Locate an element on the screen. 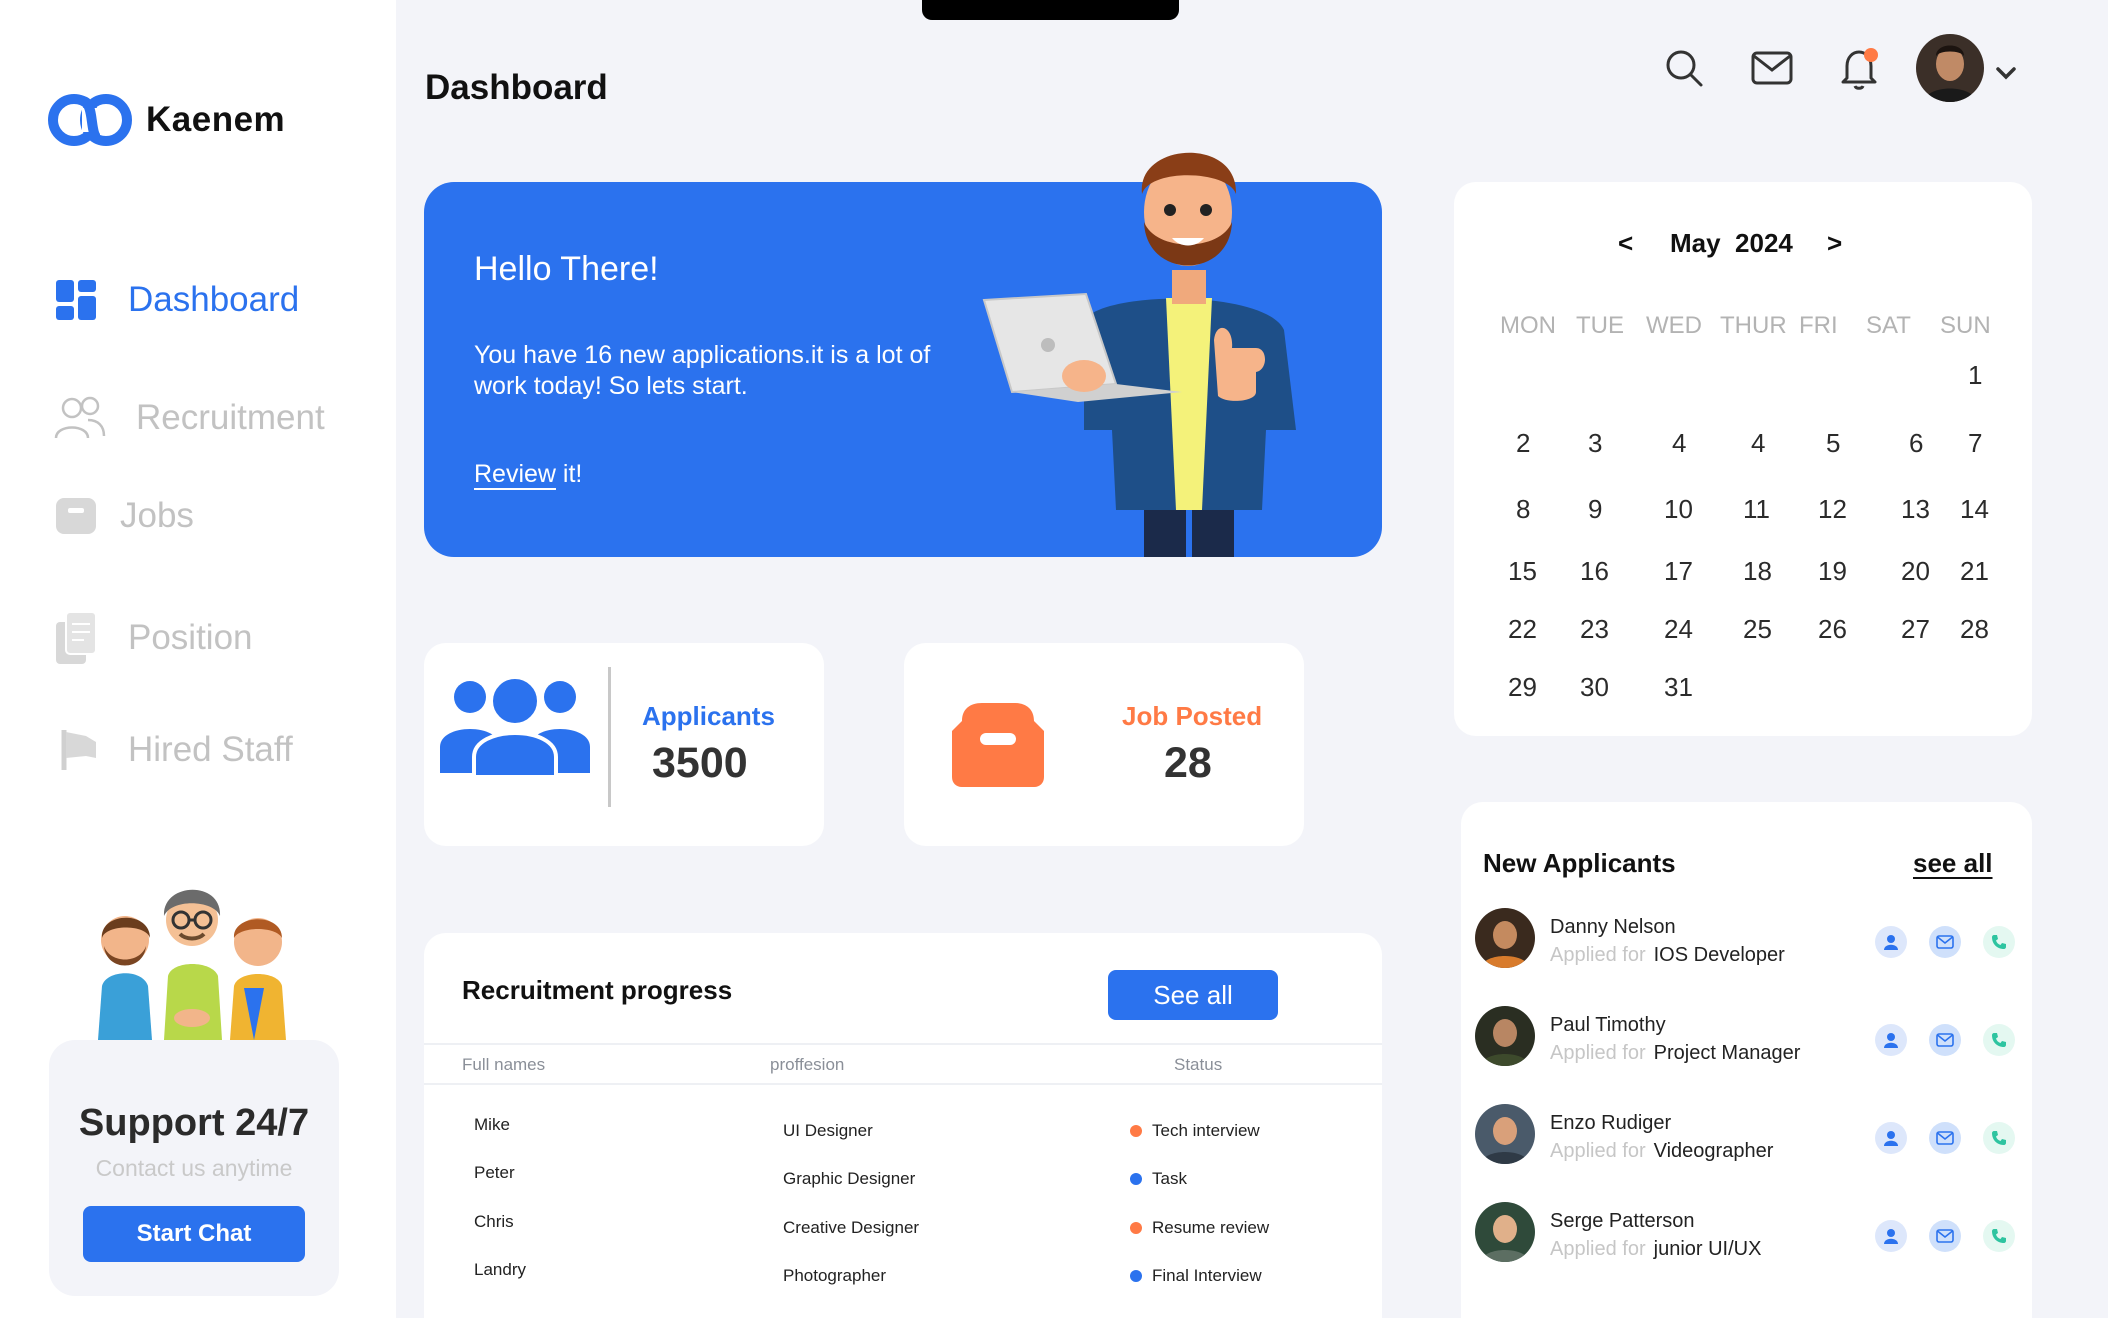  calendar-date: 2 is located at coordinates (1523, 443).